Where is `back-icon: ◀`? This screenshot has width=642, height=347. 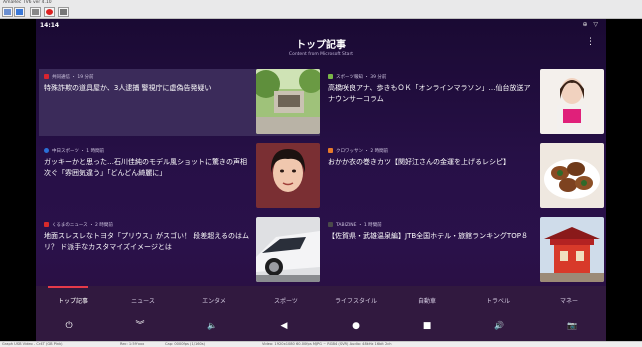
back-icon: ◀ is located at coordinates (284, 326).